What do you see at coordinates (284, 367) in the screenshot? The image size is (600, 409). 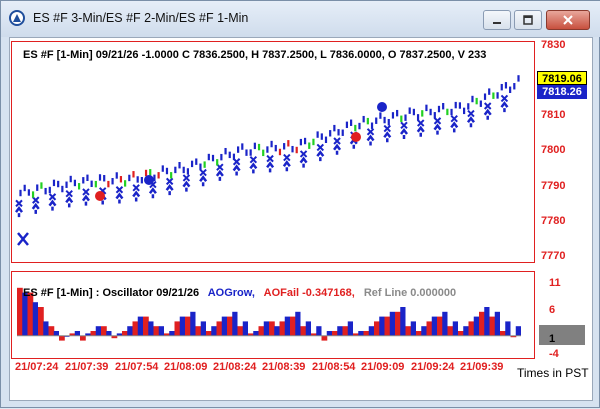 I see `time-axis-label: 21/08:39` at bounding box center [284, 367].